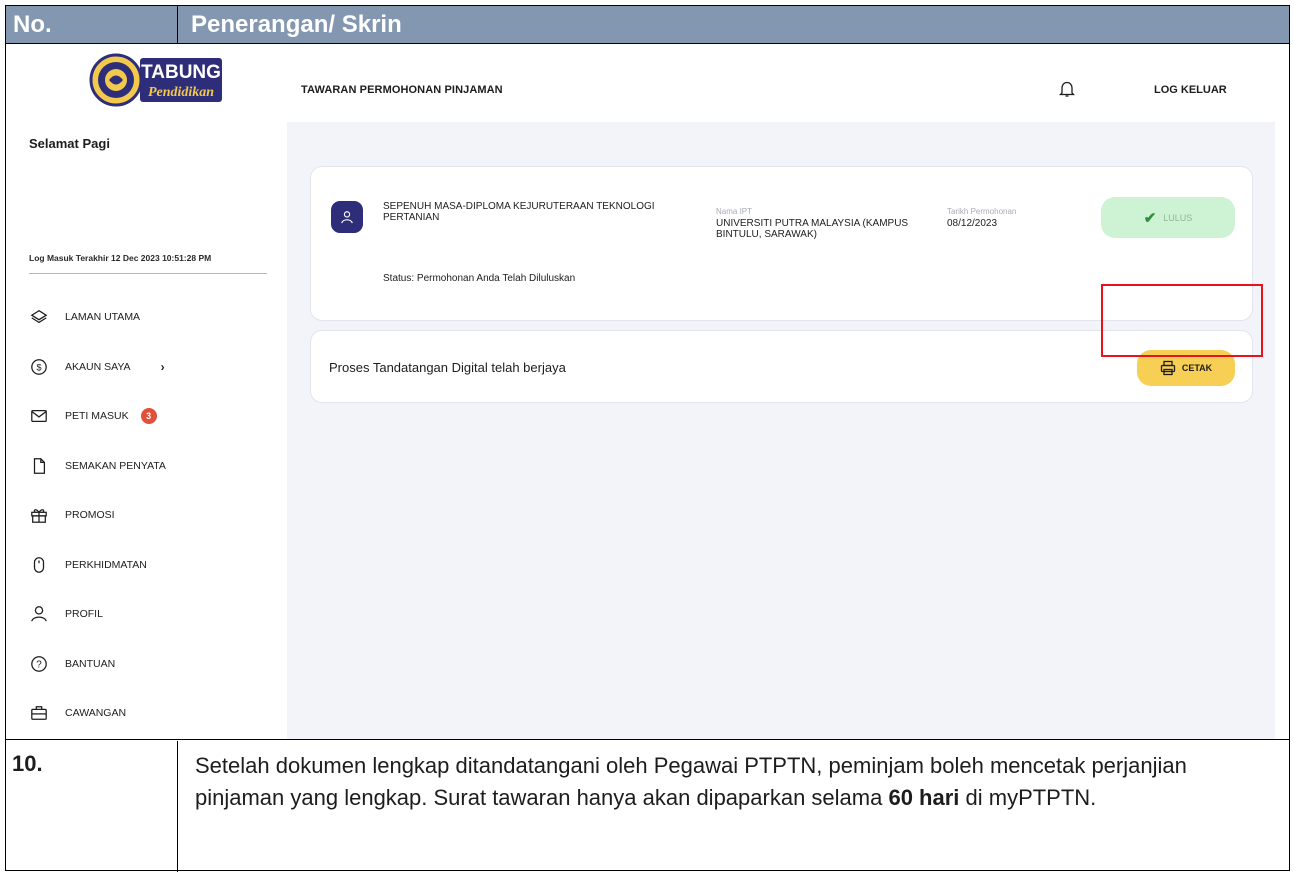 The width and height of the screenshot is (1294, 872). I want to click on sidebar-item-peti-masuk: PETI MASUK 3, so click(93, 416).